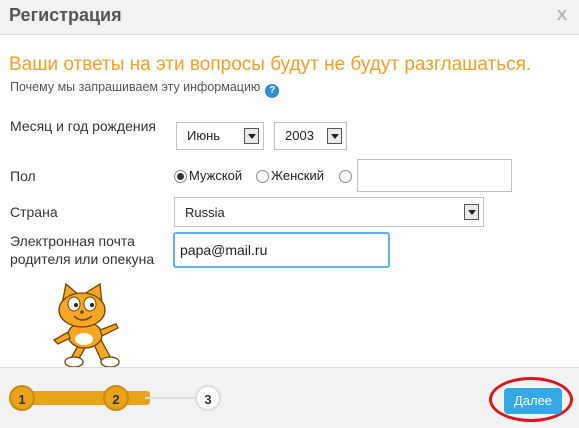  I want to click on birth-year-select: 2003, so click(310, 136).